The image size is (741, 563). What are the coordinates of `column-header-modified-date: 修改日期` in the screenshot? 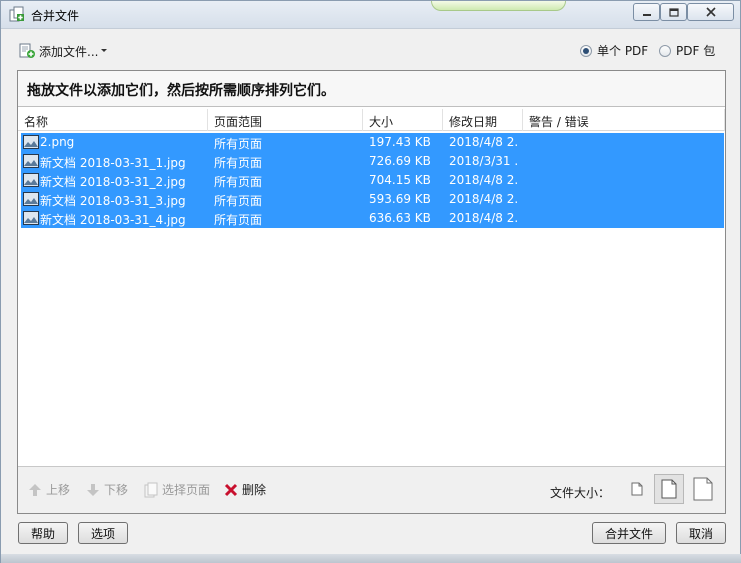 It's located at (483, 120).